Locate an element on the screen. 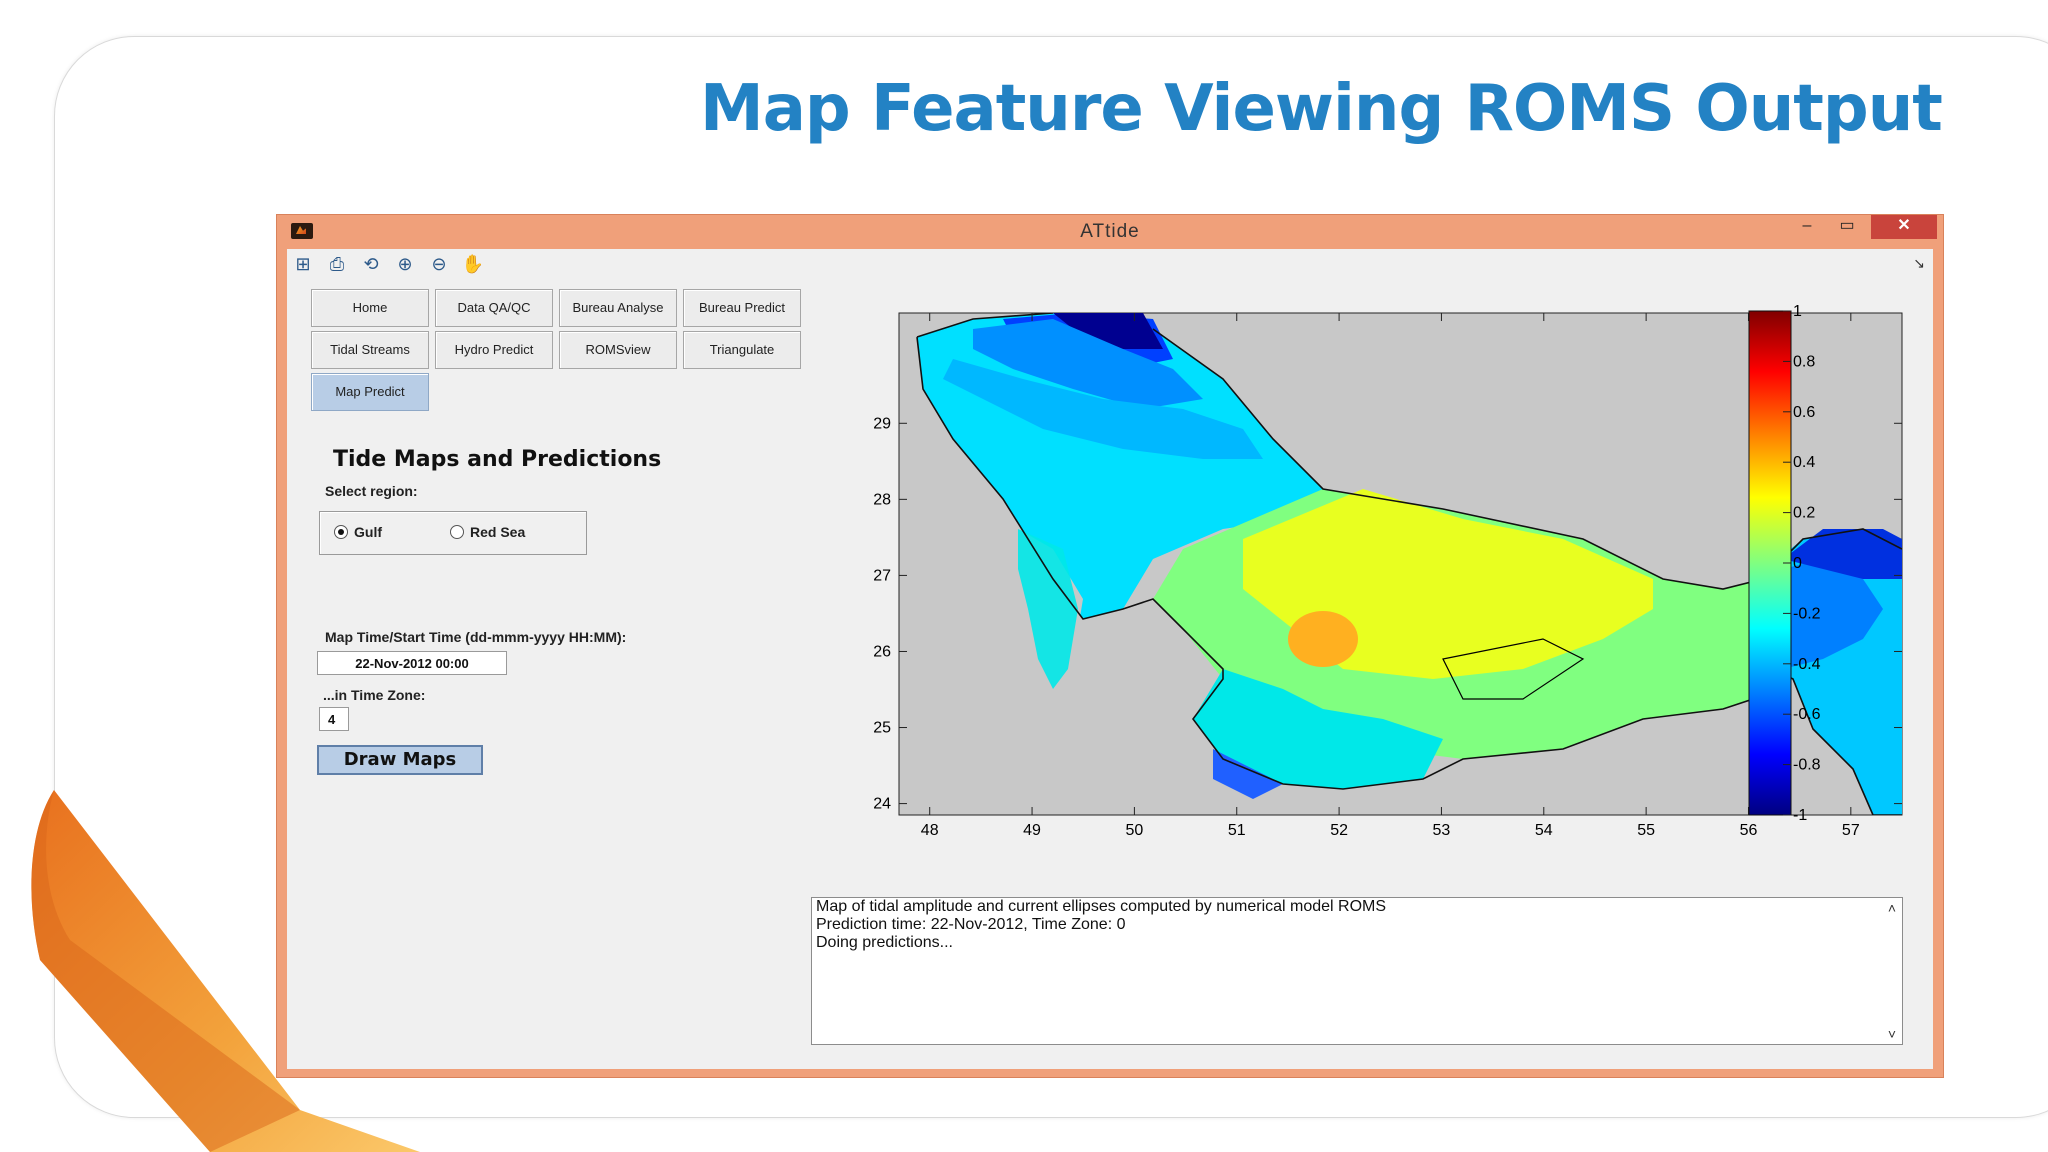 This screenshot has width=2048, height=1152. x-tick-label: 49 is located at coordinates (1032, 830).